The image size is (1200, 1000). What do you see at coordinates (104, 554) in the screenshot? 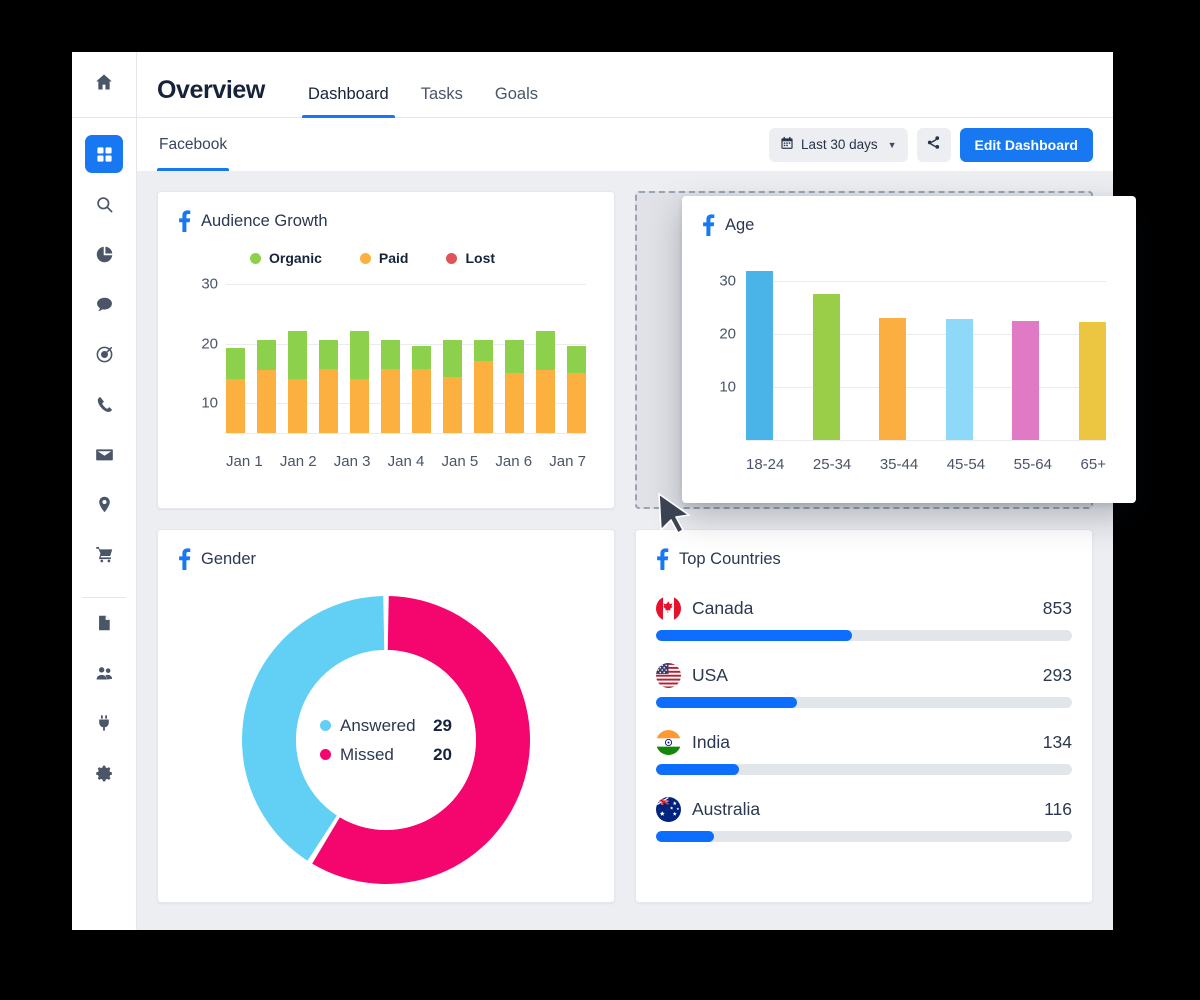
I see `sidebar-item-shopping-cart-icon` at bounding box center [104, 554].